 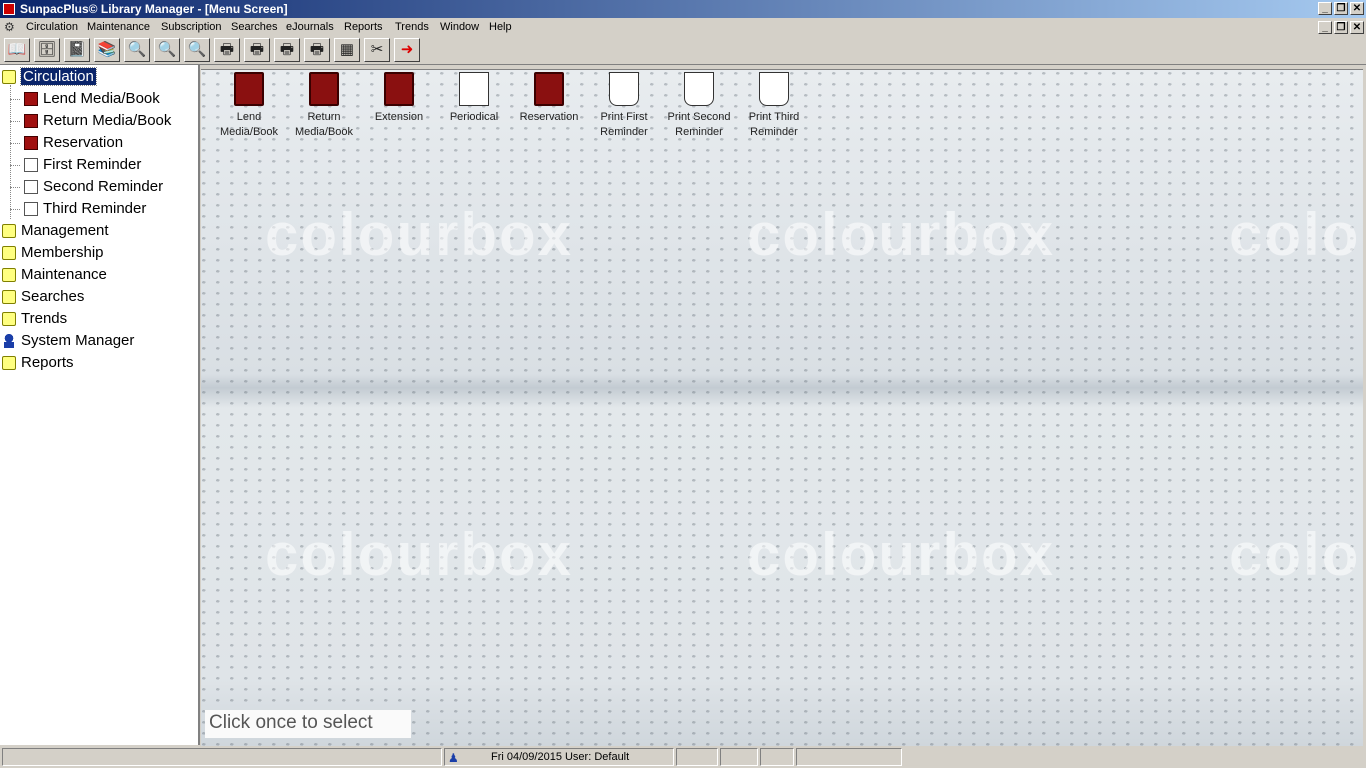 What do you see at coordinates (474, 89) in the screenshot?
I see `paper-icon` at bounding box center [474, 89].